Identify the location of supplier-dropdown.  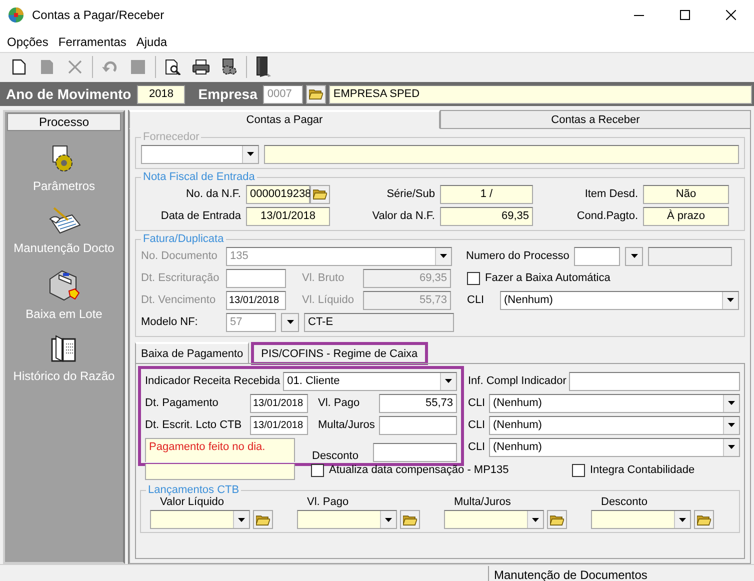
(200, 154).